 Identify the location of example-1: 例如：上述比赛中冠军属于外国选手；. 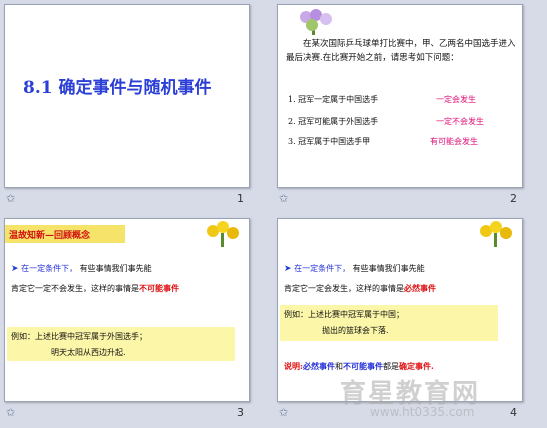
(79, 336).